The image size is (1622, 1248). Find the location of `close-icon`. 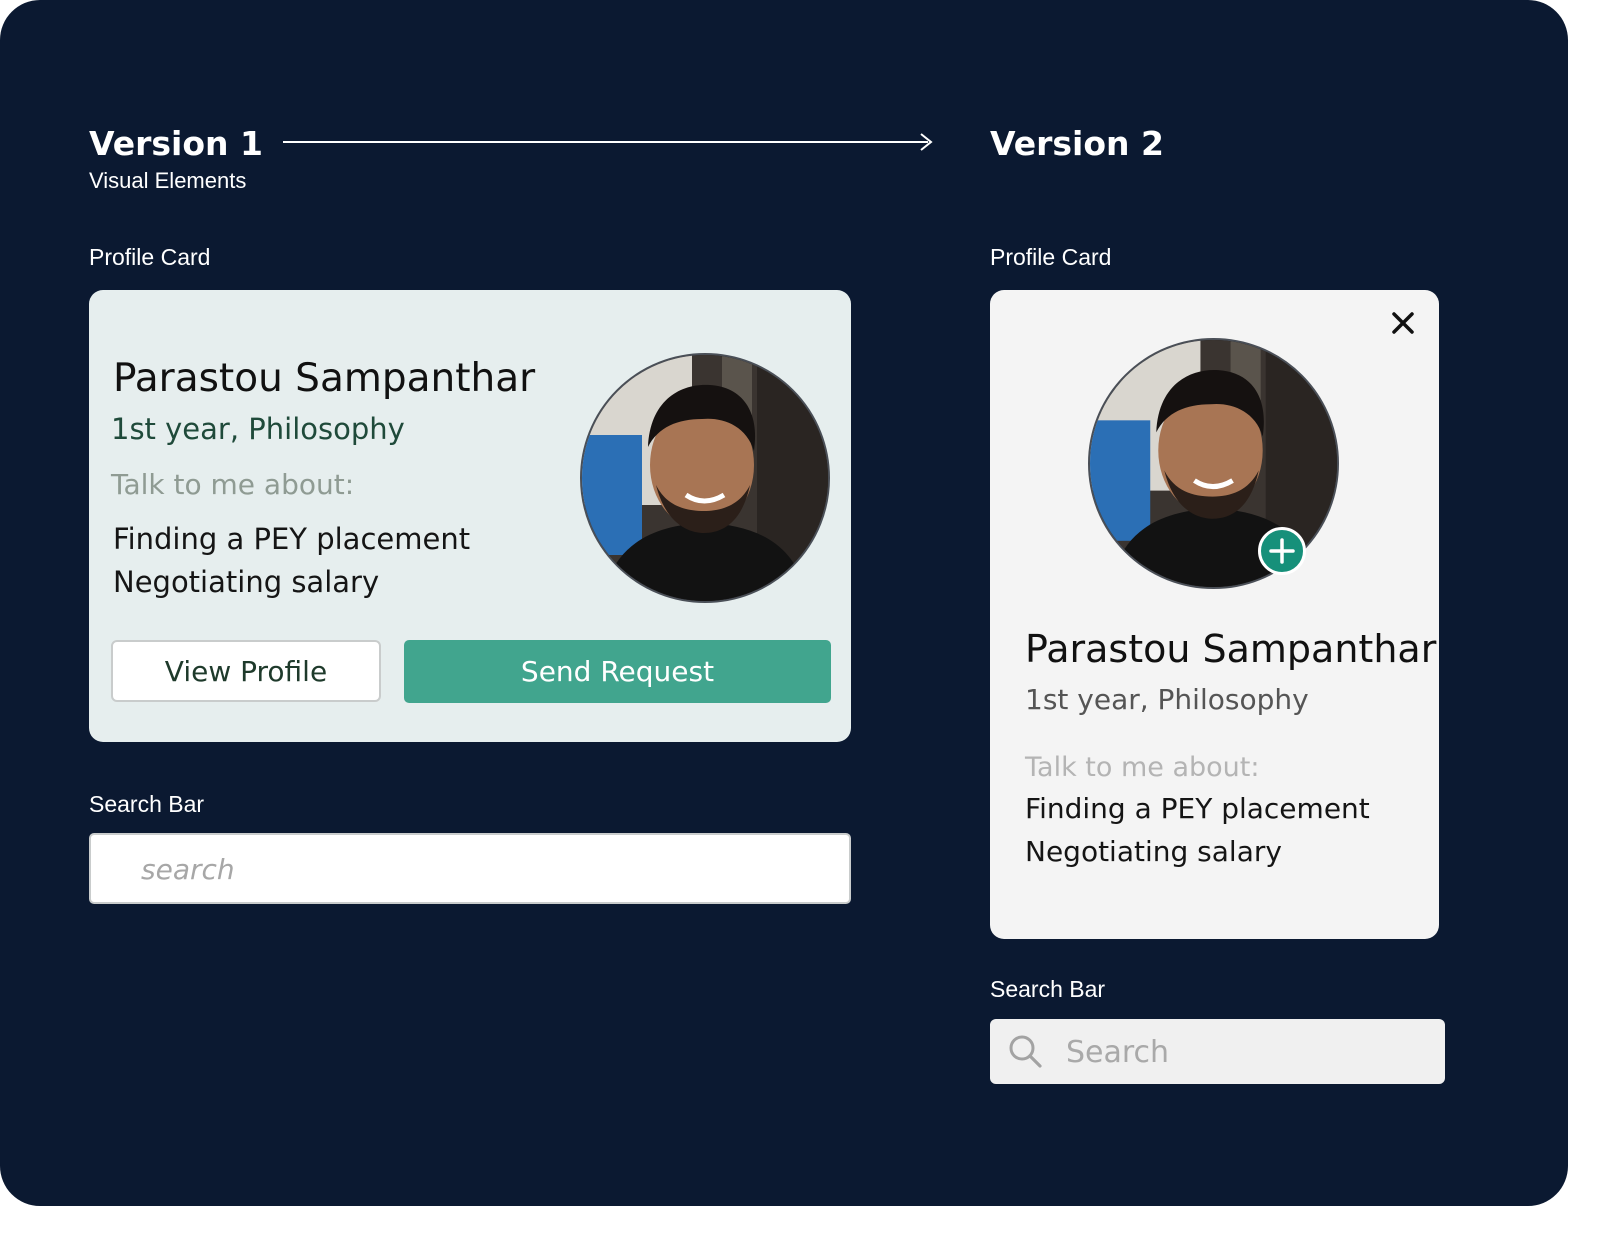

close-icon is located at coordinates (1403, 323).